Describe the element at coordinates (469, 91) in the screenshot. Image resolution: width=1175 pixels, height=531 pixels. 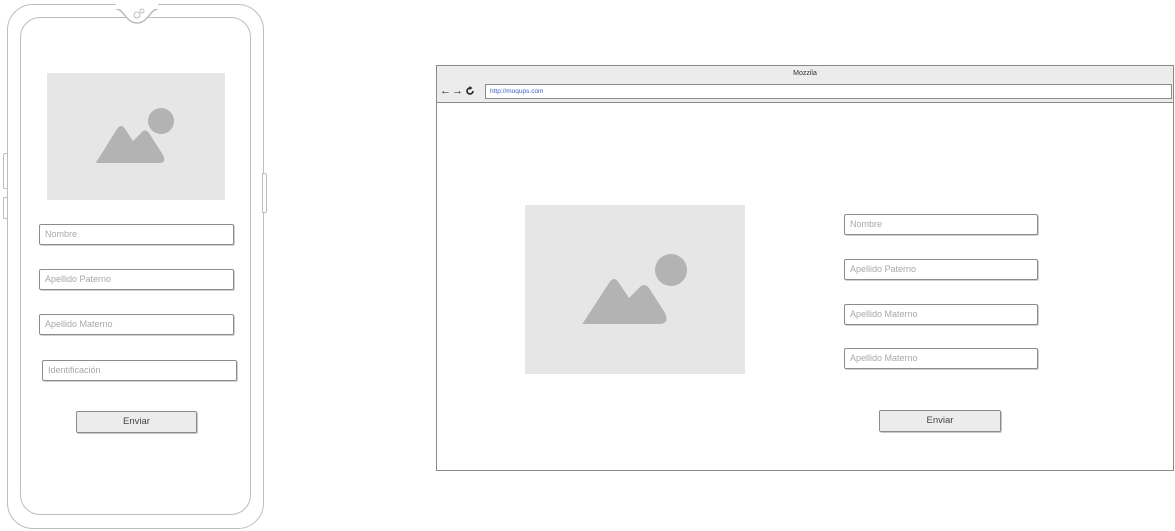
I see `reload-icon` at that location.